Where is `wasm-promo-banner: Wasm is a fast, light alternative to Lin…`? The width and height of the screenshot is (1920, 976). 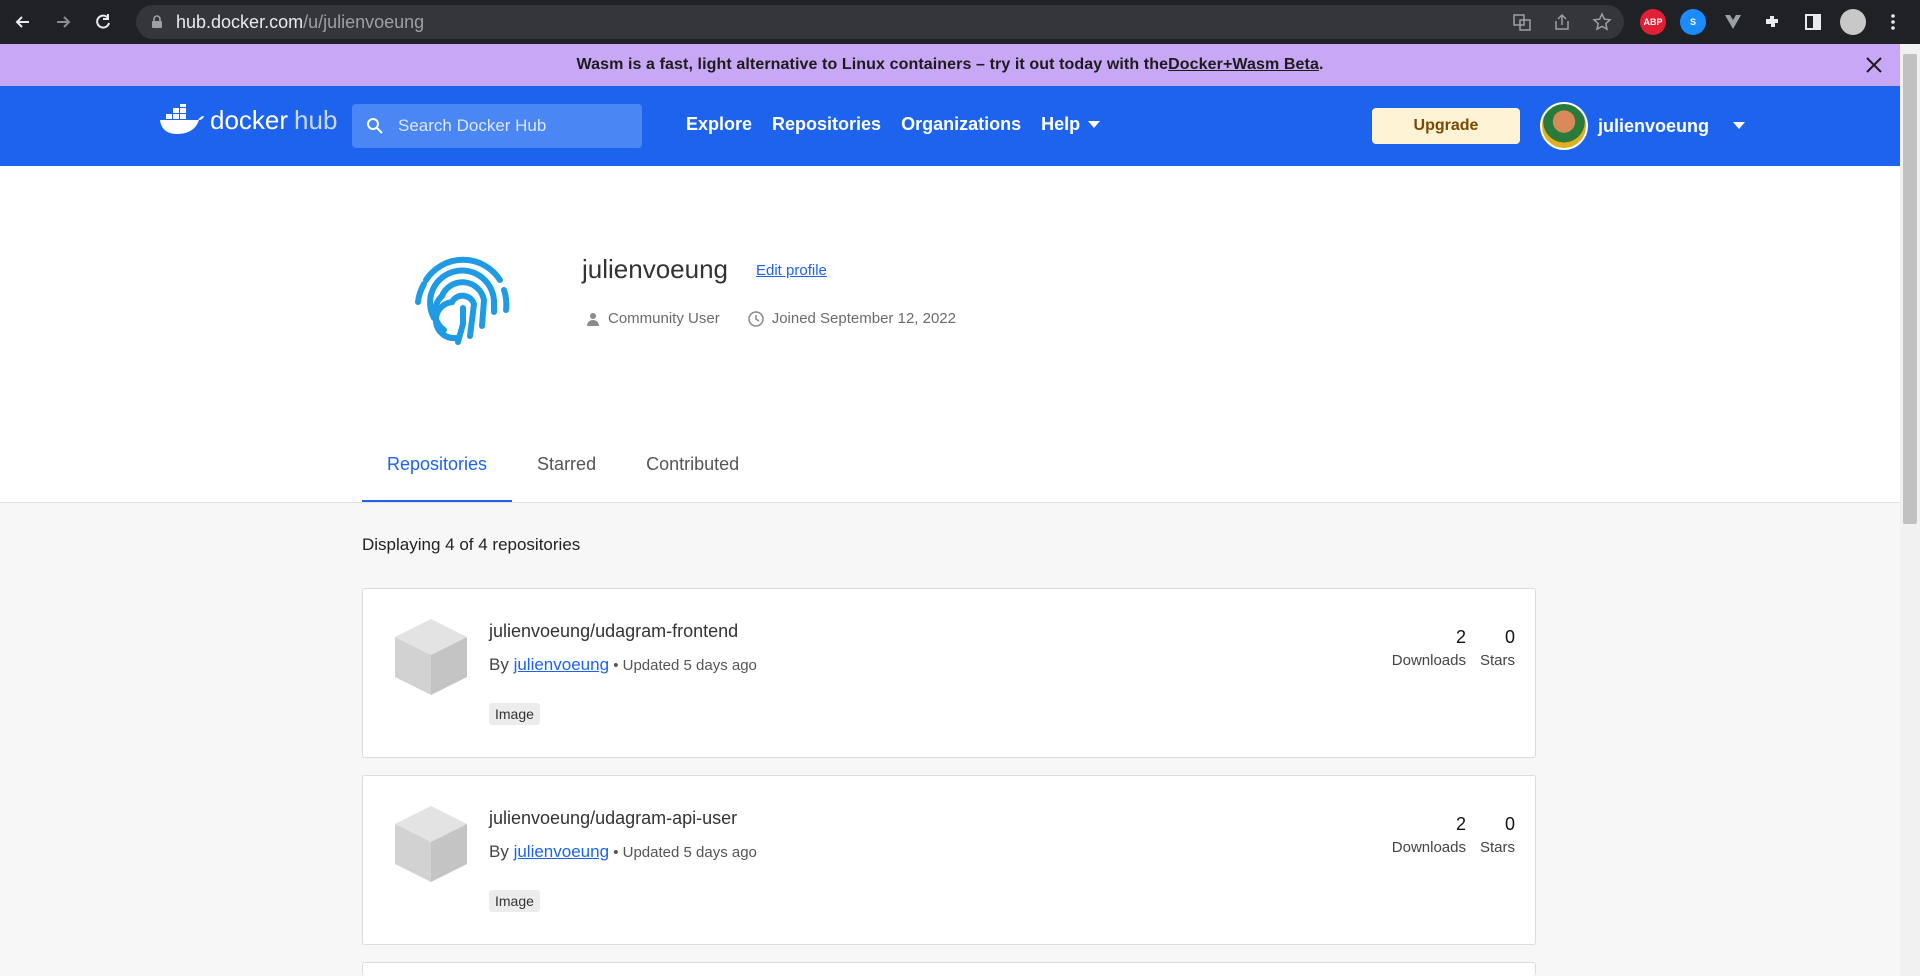 wasm-promo-banner: Wasm is a fast, light alternative to Lin… is located at coordinates (950, 65).